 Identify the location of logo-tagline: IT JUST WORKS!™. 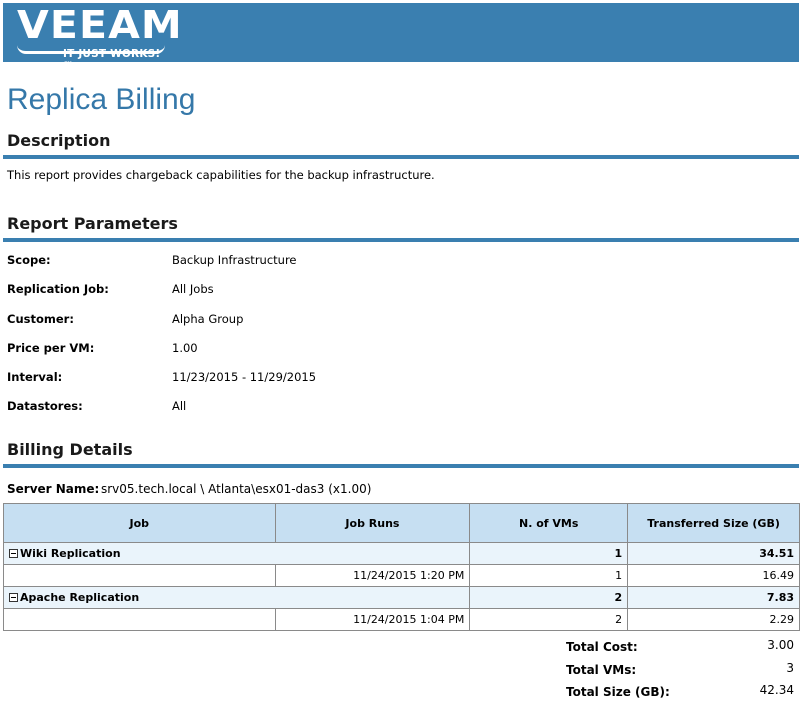
(112, 60).